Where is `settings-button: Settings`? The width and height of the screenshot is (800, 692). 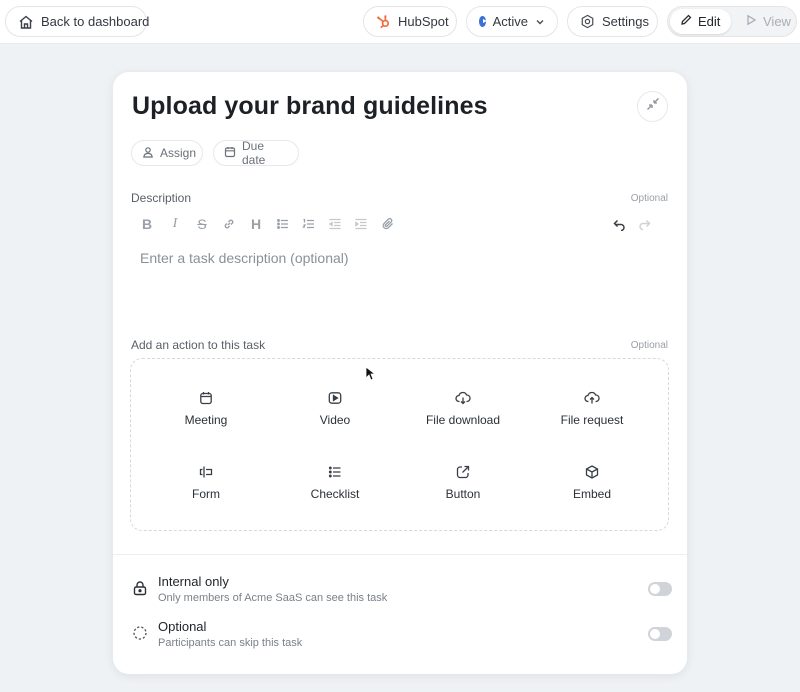 settings-button: Settings is located at coordinates (612, 21).